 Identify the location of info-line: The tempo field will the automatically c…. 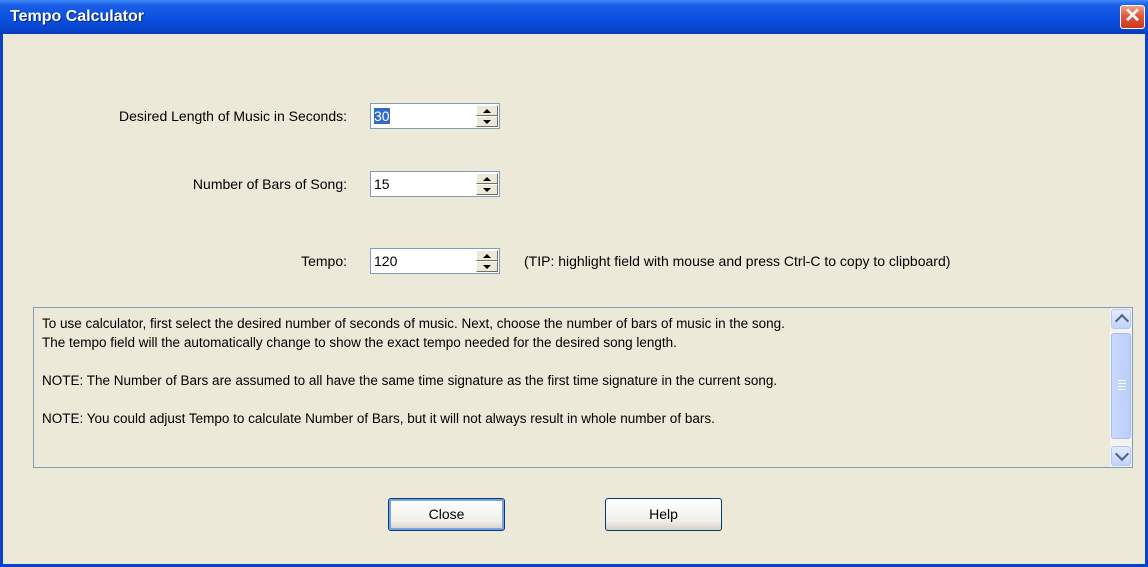
(359, 342).